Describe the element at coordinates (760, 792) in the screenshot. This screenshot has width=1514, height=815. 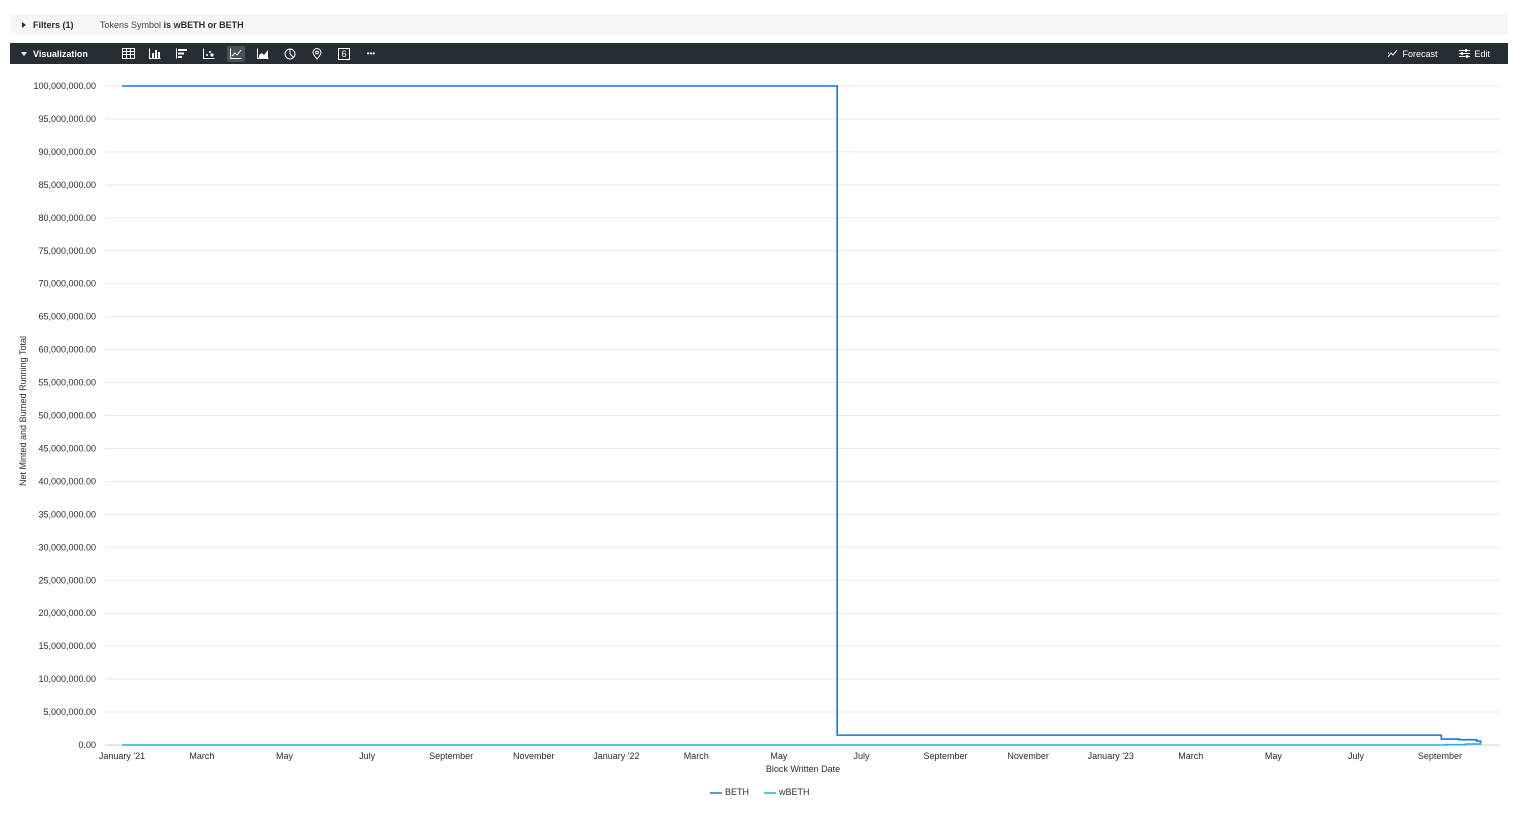
I see `legend: BETH wBETH` at that location.